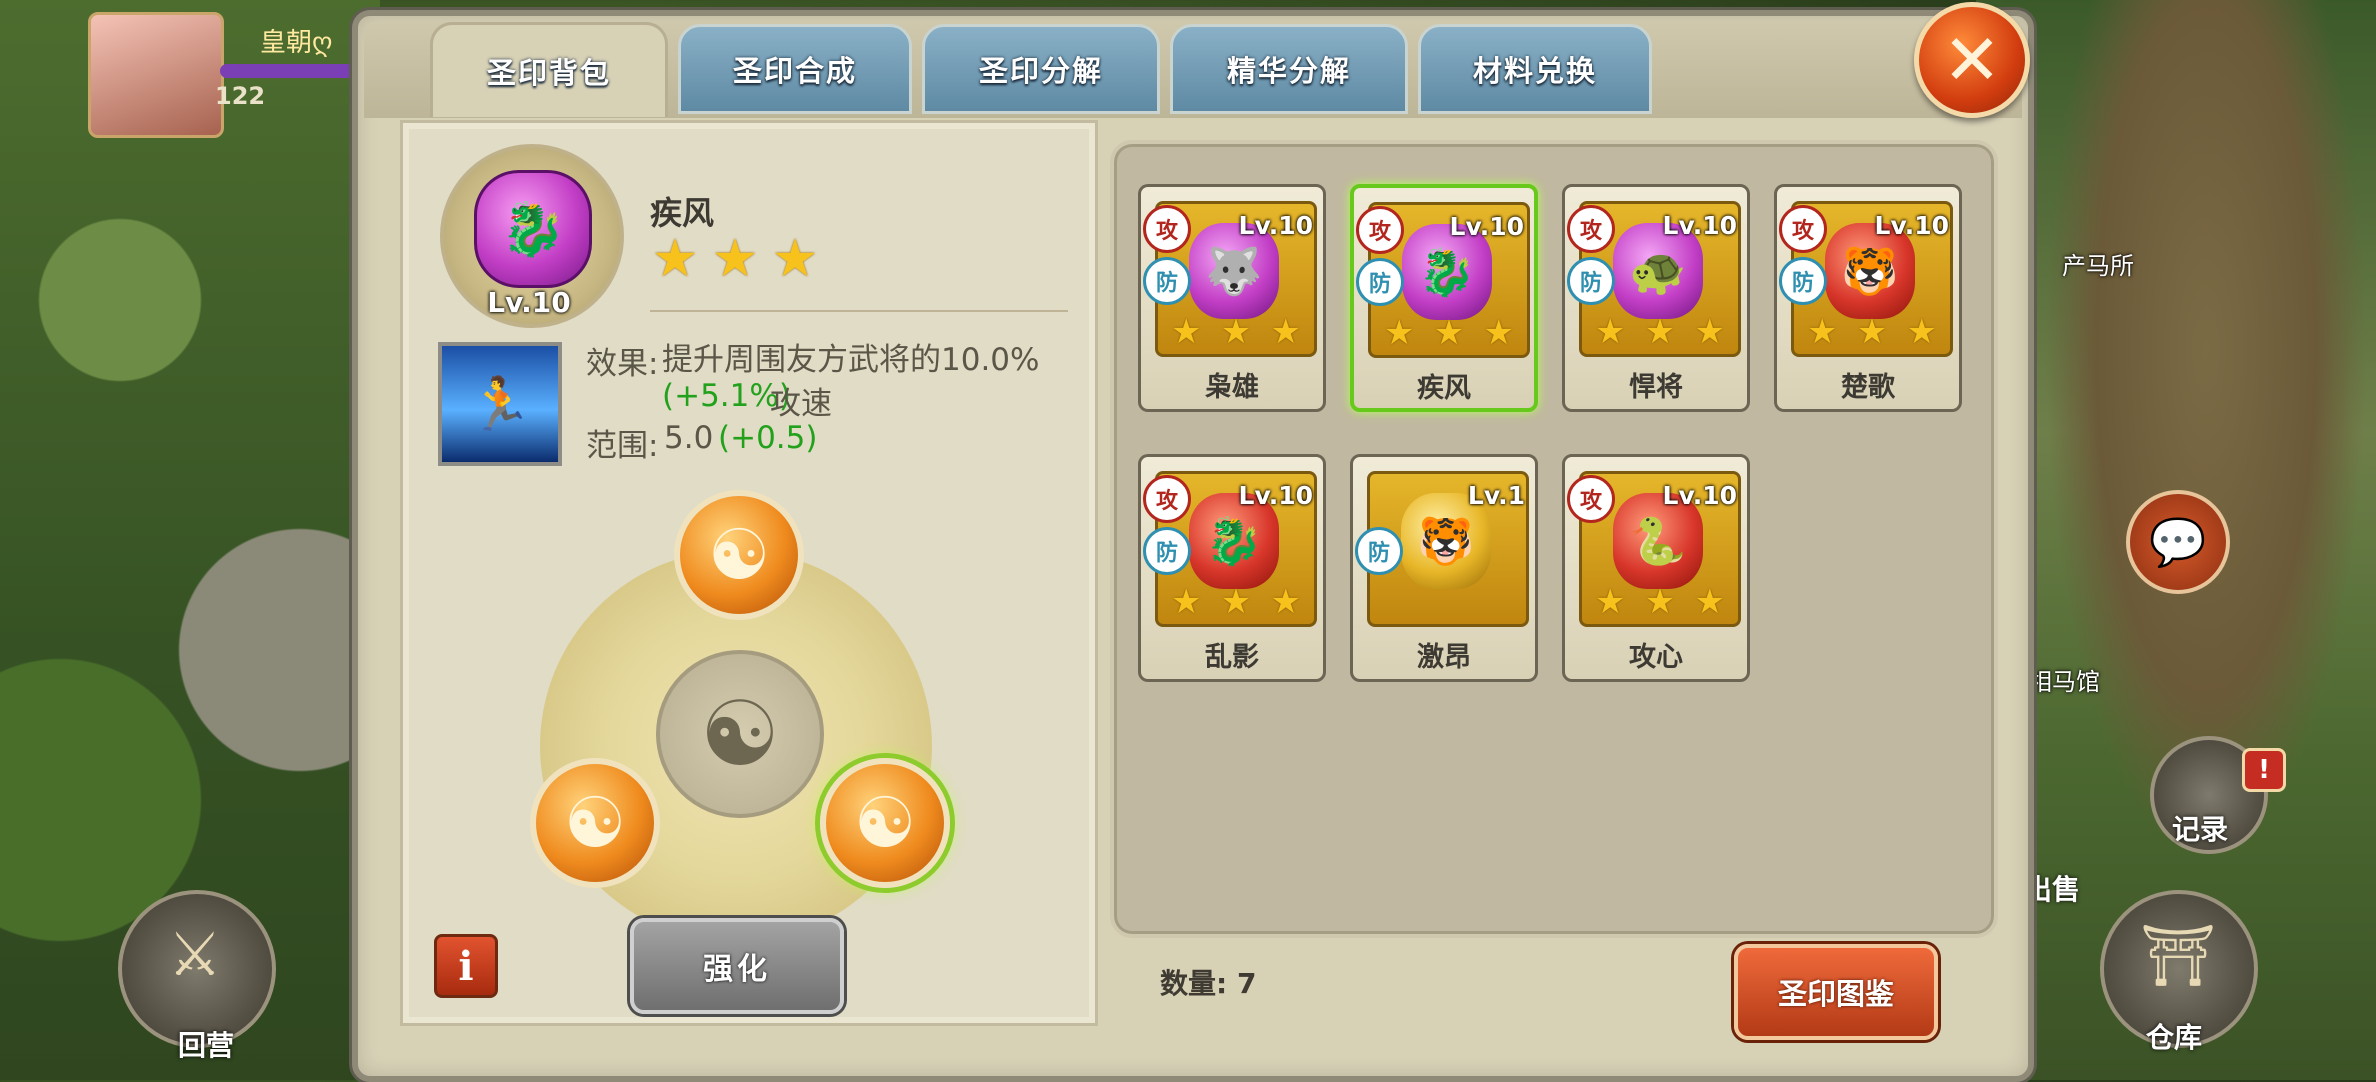  Describe the element at coordinates (795, 69) in the screenshot. I see `tab-seal-synthesis: 圣印合成` at that location.